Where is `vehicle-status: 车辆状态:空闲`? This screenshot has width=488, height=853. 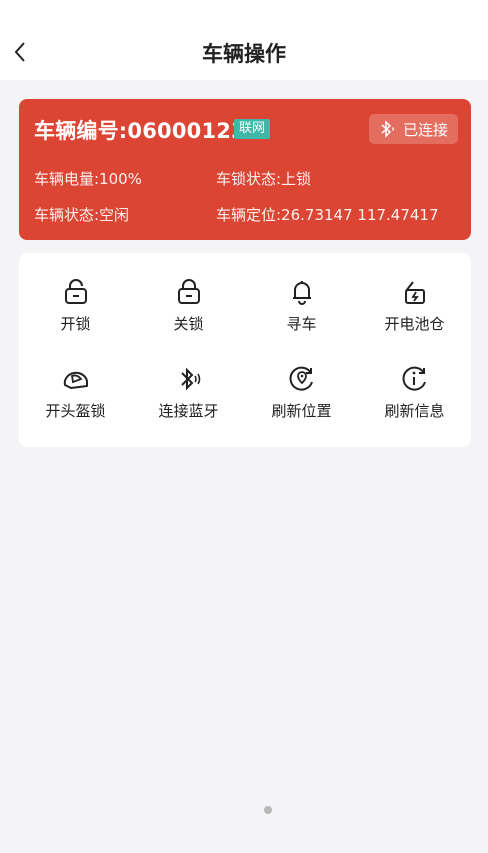 vehicle-status: 车辆状态:空闲 is located at coordinates (82, 215).